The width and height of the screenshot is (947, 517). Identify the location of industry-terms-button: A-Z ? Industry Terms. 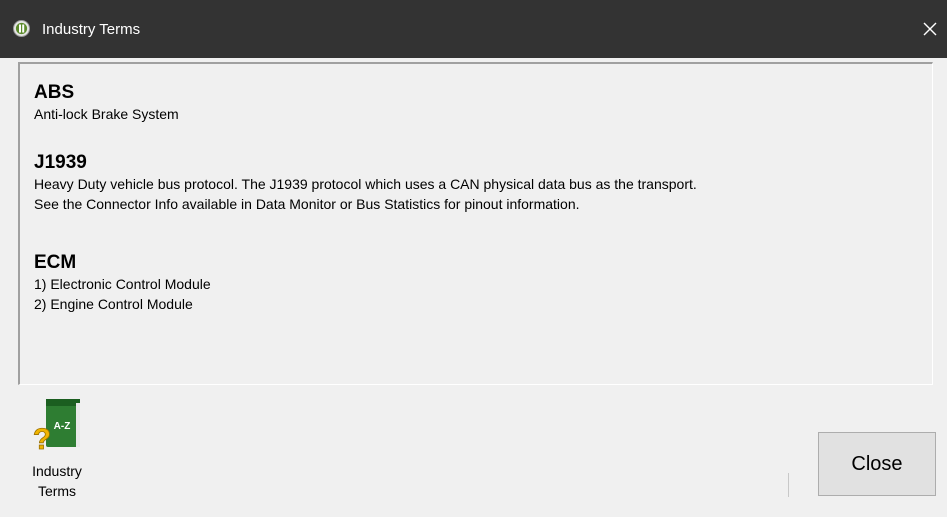
(57, 452).